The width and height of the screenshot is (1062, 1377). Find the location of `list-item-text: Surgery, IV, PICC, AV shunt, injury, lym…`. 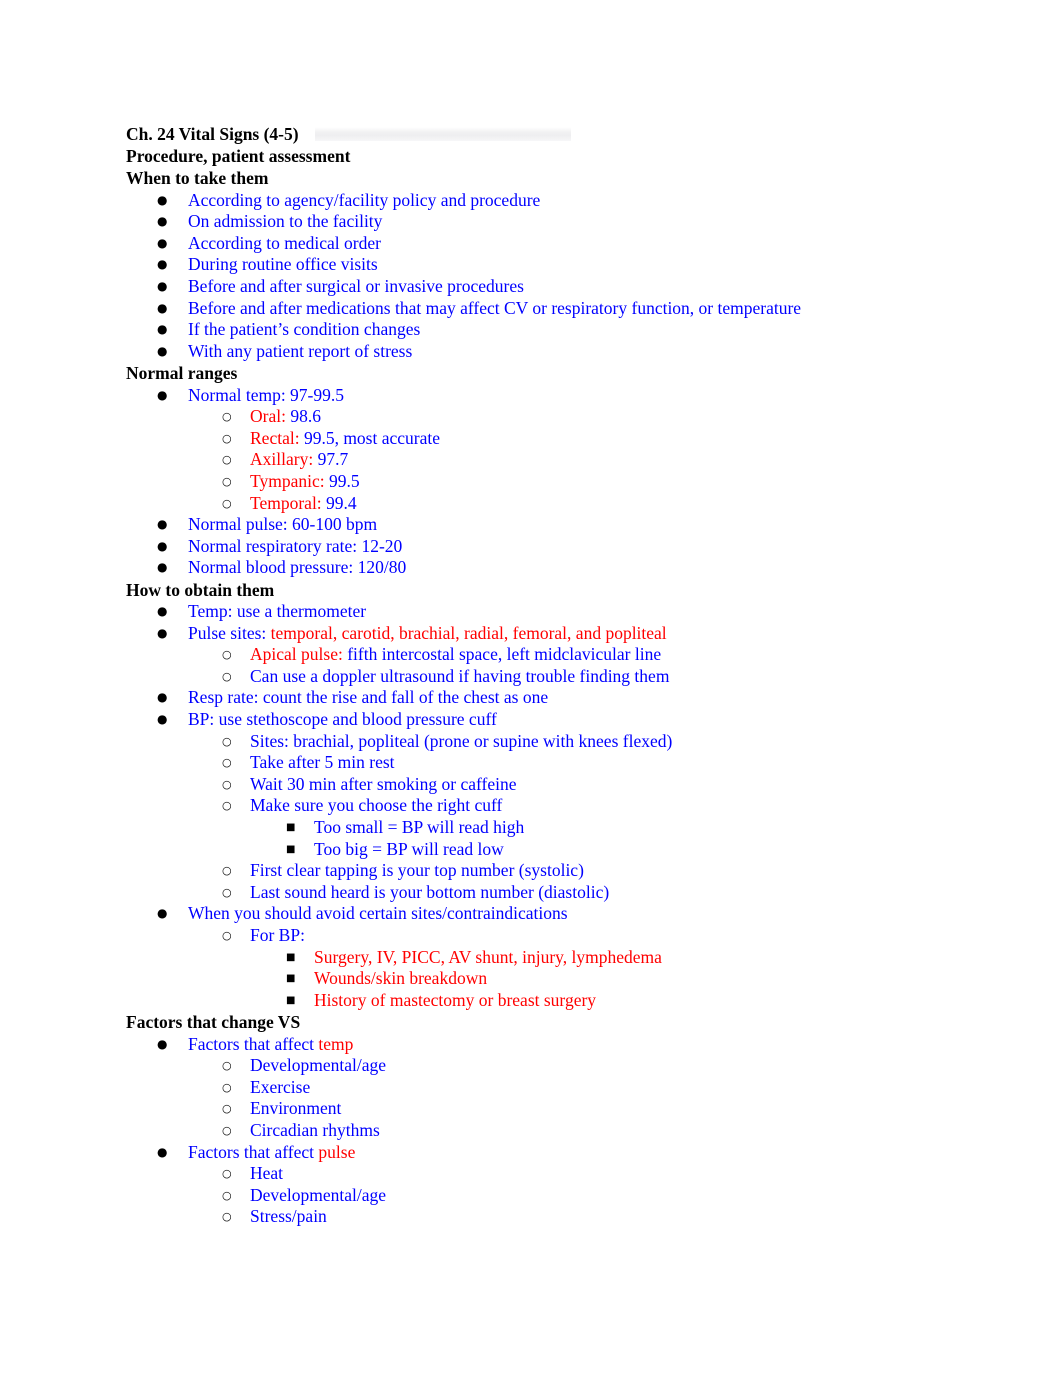

list-item-text: Surgery, IV, PICC, AV shunt, injury, lym… is located at coordinates (488, 956).